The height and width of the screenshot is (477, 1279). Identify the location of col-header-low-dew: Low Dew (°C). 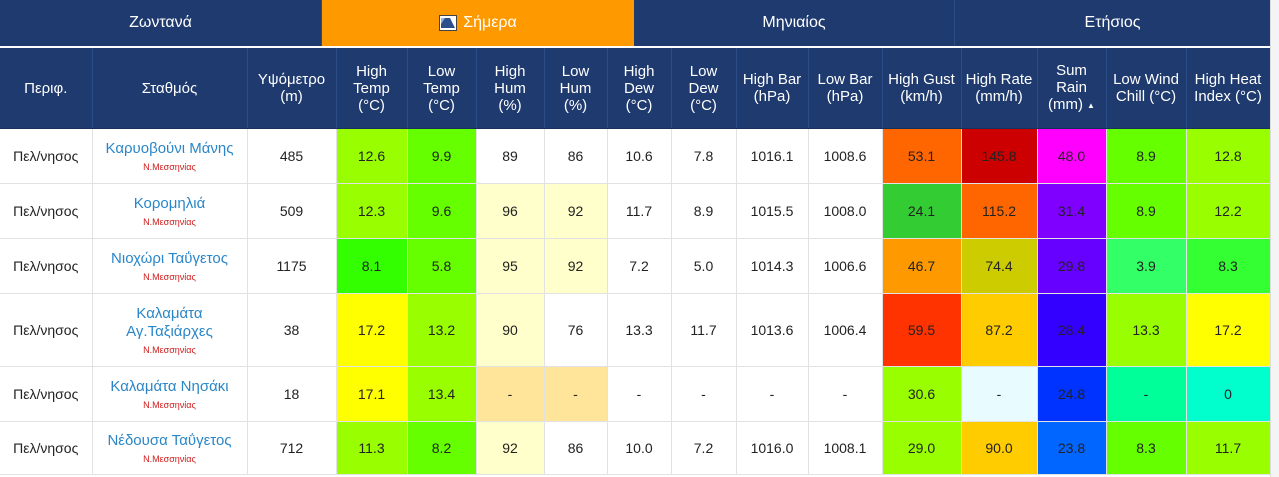
(704, 88).